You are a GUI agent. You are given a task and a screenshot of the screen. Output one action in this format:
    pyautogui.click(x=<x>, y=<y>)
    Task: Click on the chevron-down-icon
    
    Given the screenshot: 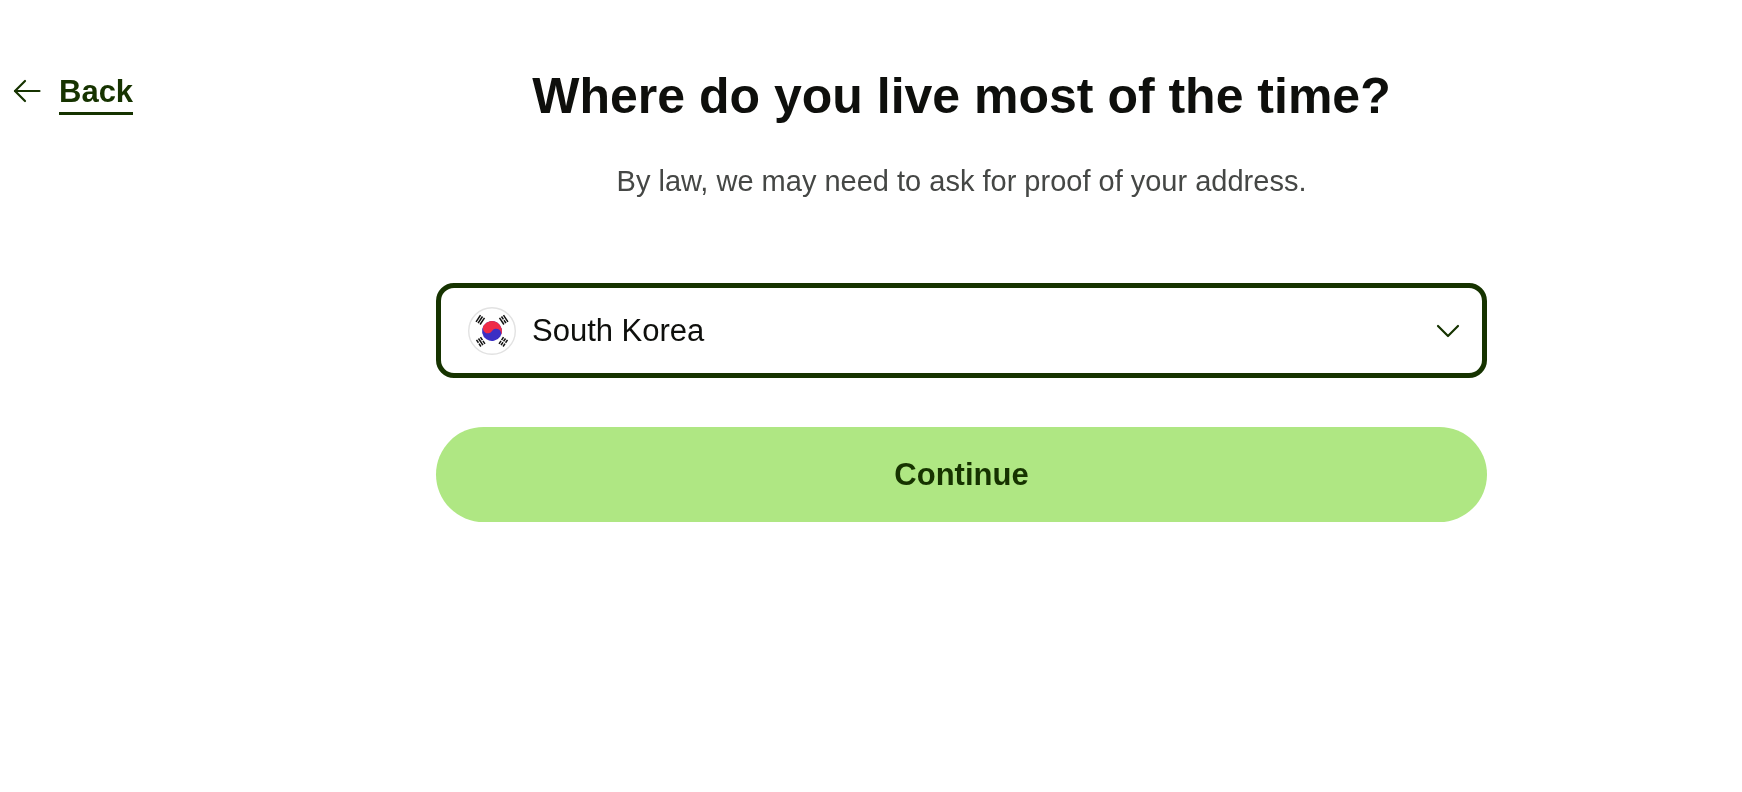 What is the action you would take?
    pyautogui.click(x=1448, y=330)
    